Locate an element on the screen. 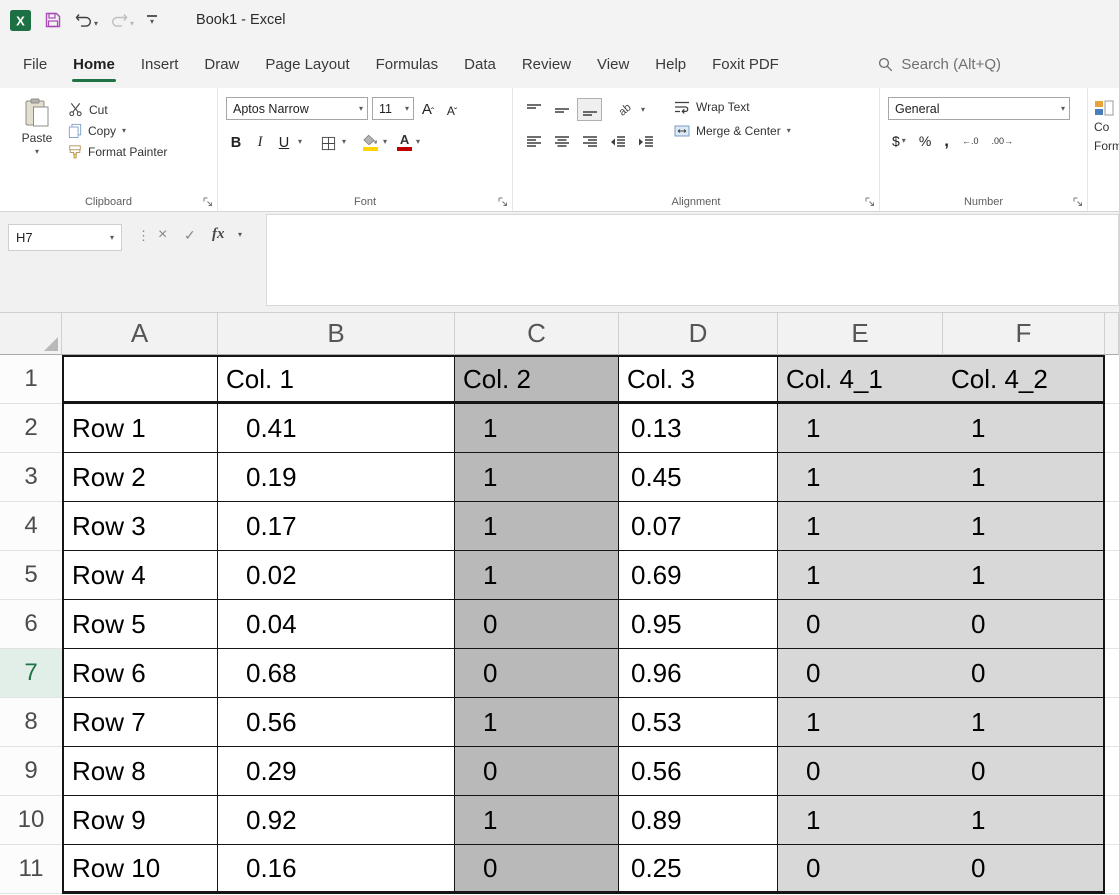 The height and width of the screenshot is (895, 1119). cell-F3: 1 is located at coordinates (1024, 477).